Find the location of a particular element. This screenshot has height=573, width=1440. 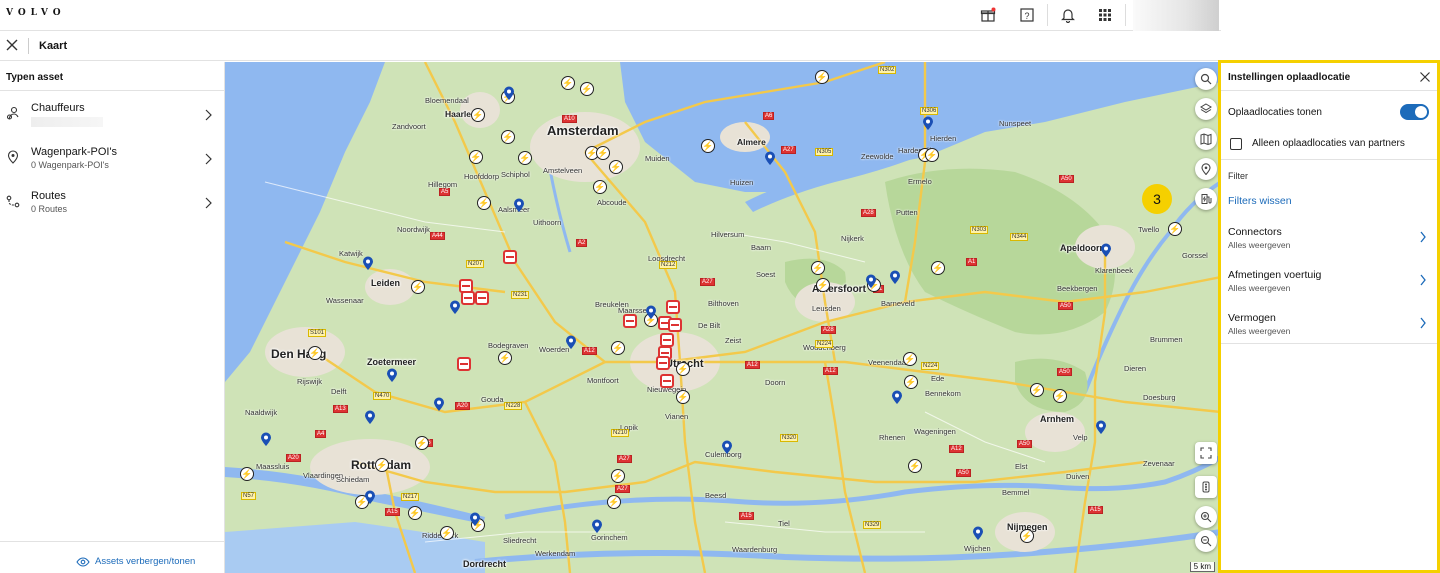

show-charging-toggle is located at coordinates (1414, 112).